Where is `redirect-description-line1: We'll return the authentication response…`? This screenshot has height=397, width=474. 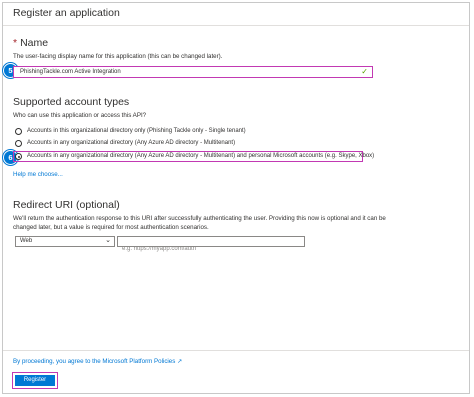
redirect-description-line1: We'll return the authentication response… is located at coordinates (199, 218).